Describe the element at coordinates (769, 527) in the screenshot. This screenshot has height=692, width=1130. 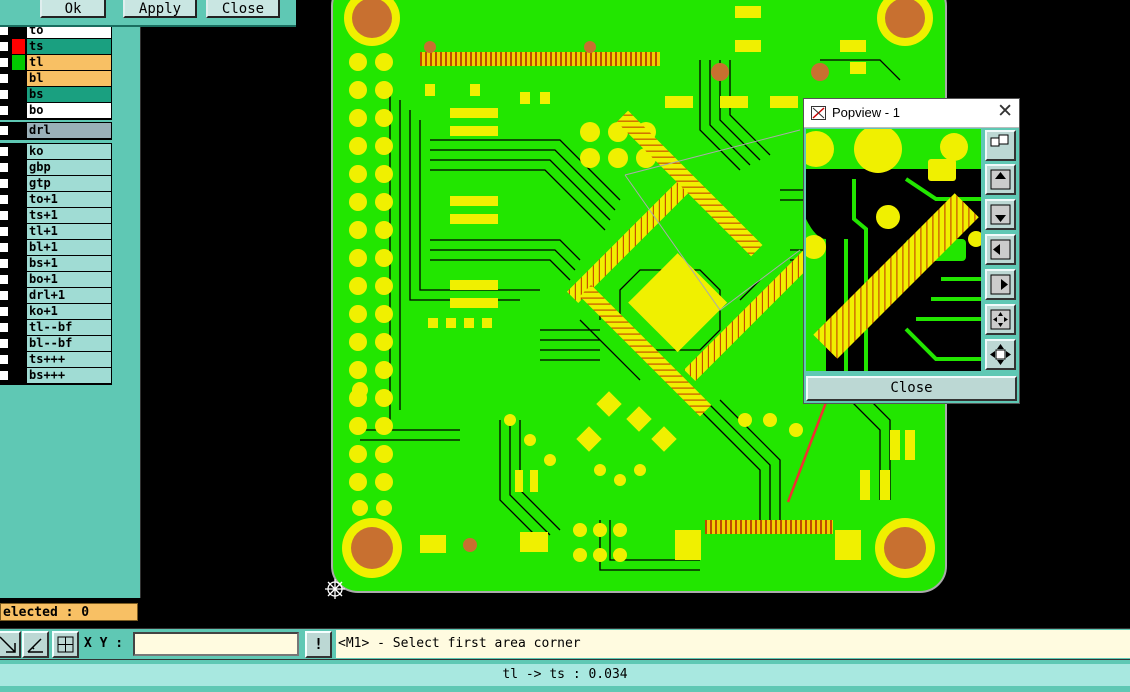
I see `bottom-connector` at that location.